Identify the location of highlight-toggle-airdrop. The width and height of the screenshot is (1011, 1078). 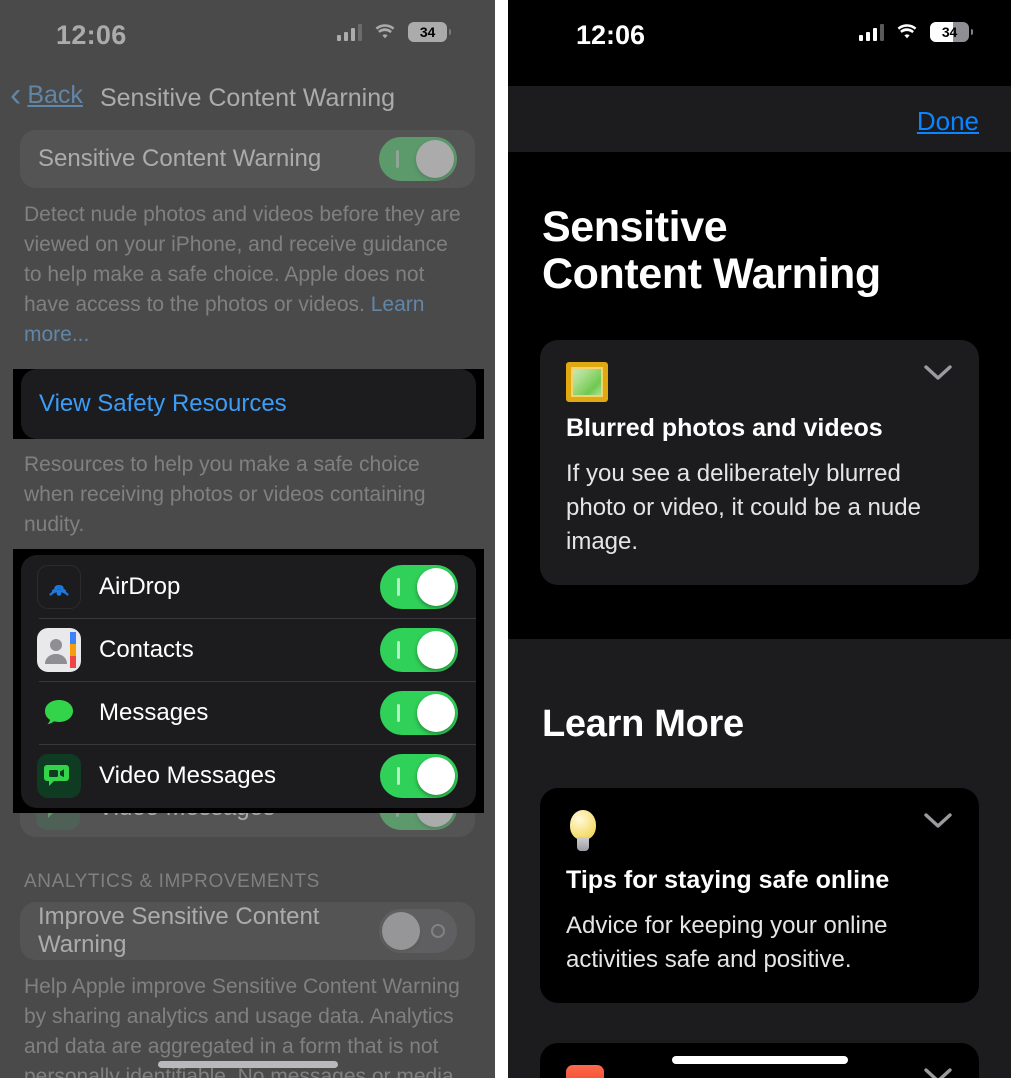
(419, 586).